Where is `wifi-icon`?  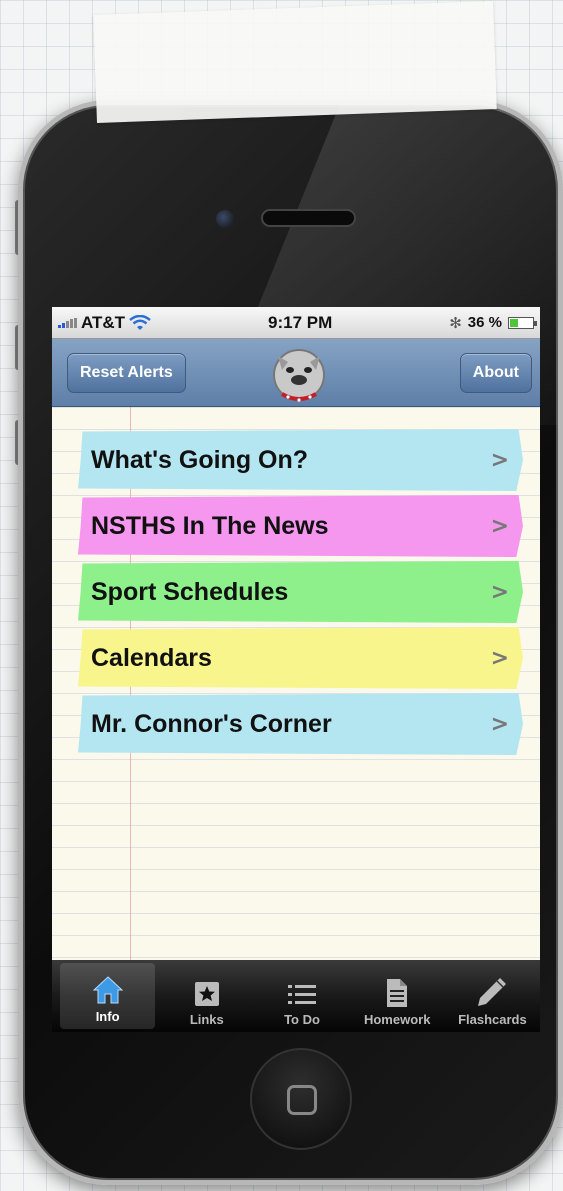 wifi-icon is located at coordinates (140, 322).